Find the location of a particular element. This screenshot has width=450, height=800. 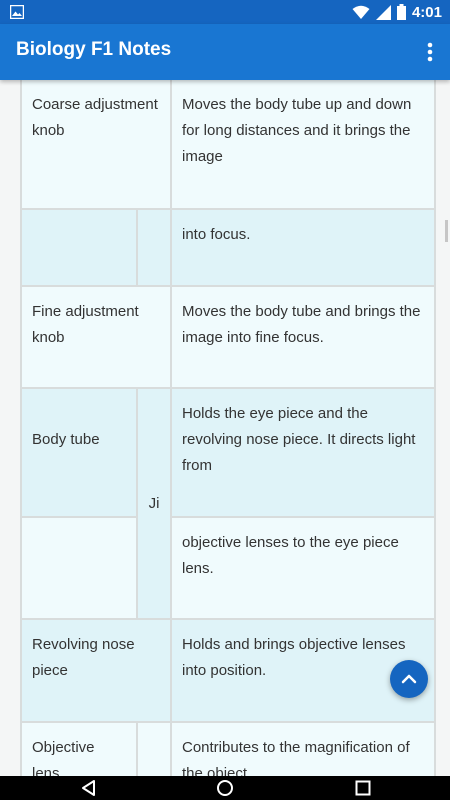

part-function: objective lenses to the eye piece lens. is located at coordinates (290, 555).